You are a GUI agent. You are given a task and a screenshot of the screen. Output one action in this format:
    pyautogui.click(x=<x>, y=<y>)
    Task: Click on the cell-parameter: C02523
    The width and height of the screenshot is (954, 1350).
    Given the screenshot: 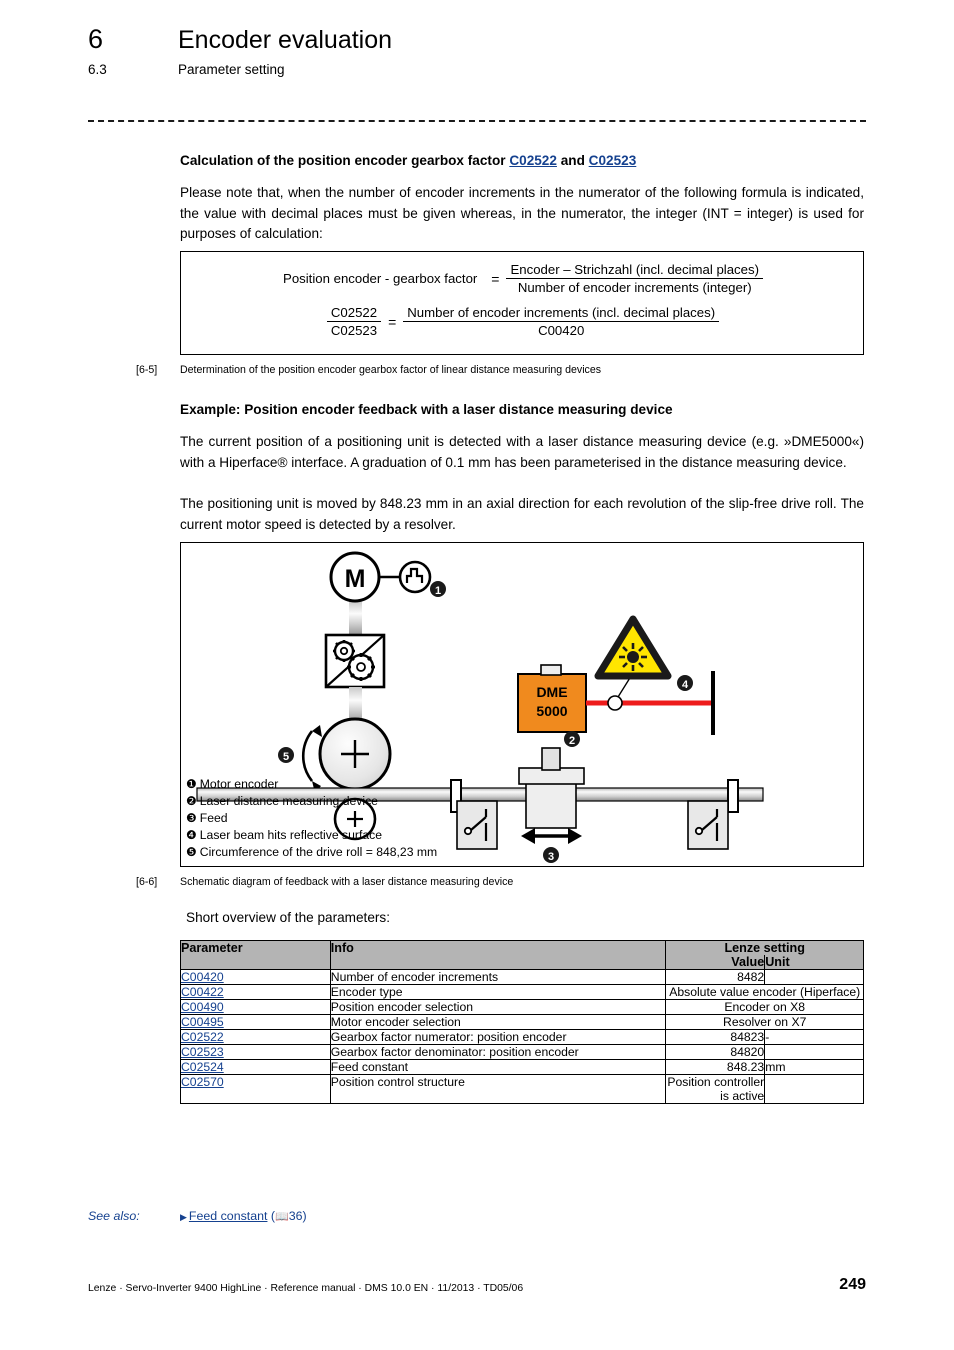 What is the action you would take?
    pyautogui.click(x=255, y=1052)
    